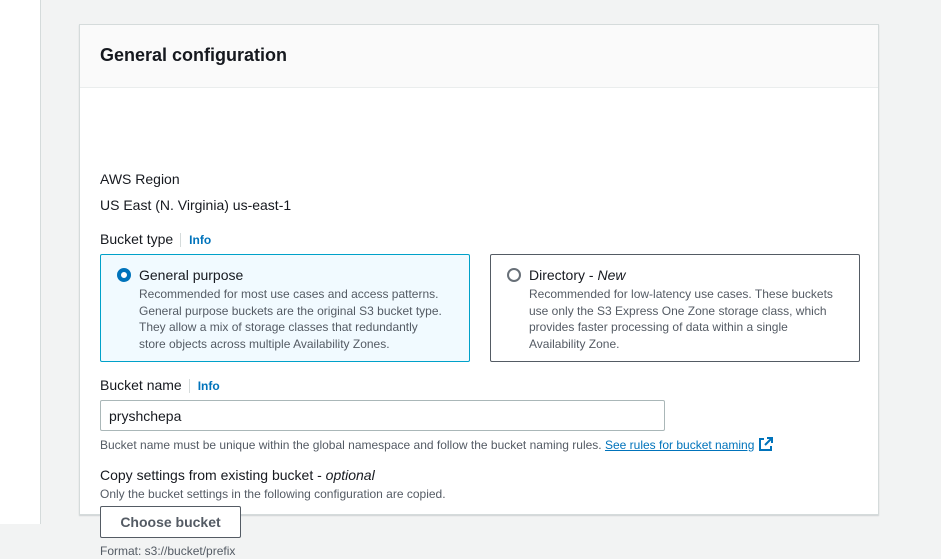 This screenshot has height=559, width=941. Describe the element at coordinates (191, 275) in the screenshot. I see `general-purpose-title: General purpose` at that location.